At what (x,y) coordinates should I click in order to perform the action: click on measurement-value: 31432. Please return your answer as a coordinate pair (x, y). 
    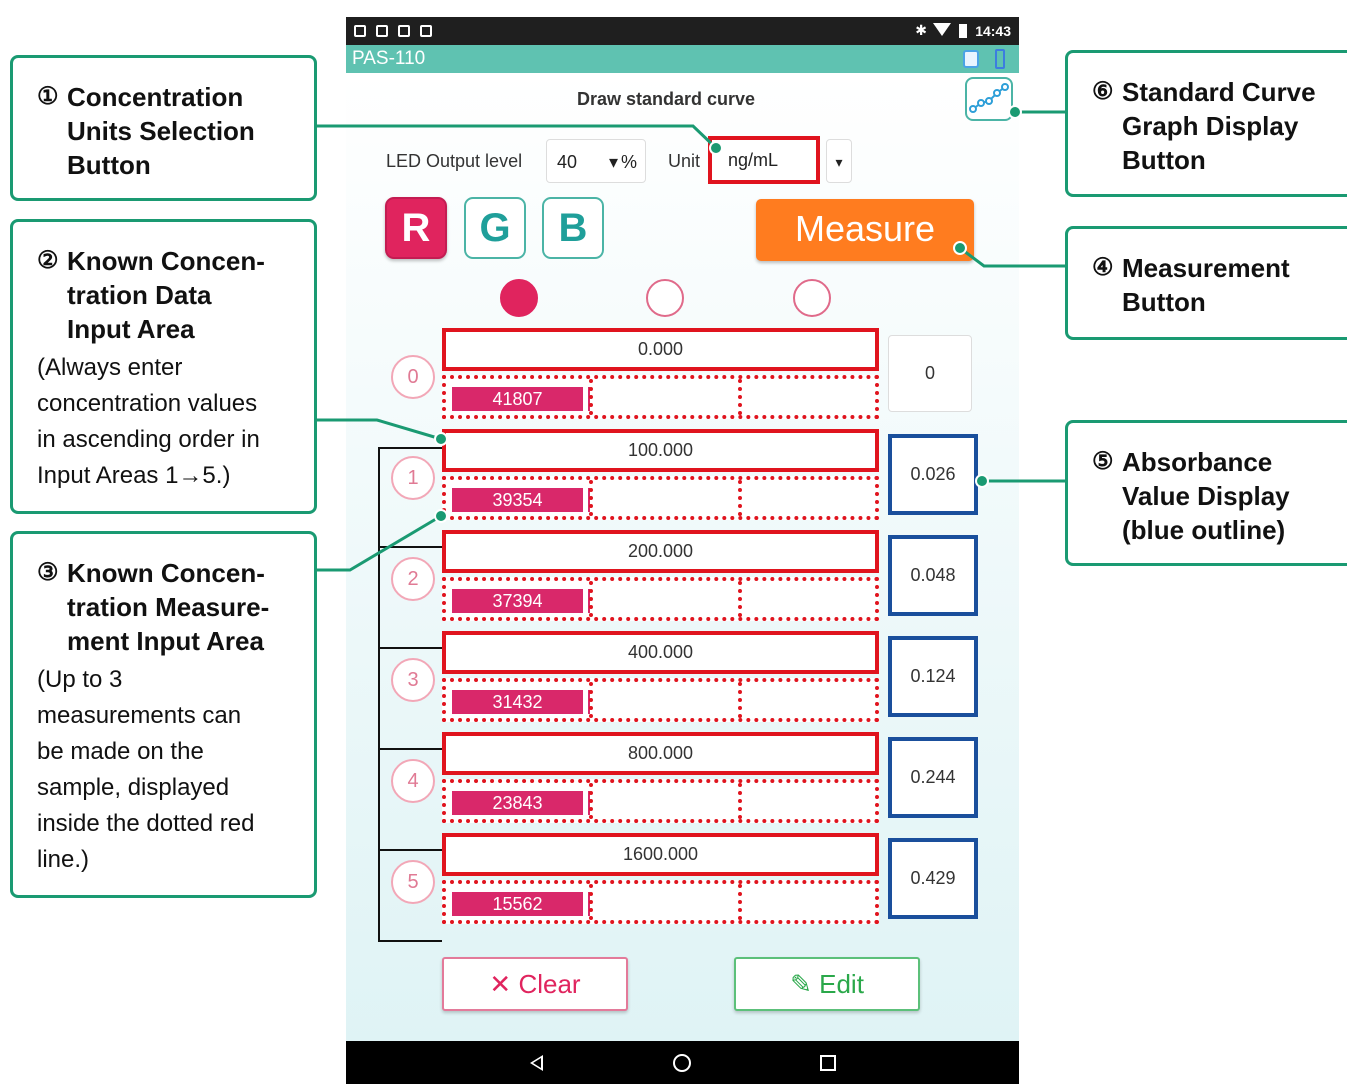
    Looking at the image, I should click on (520, 702).